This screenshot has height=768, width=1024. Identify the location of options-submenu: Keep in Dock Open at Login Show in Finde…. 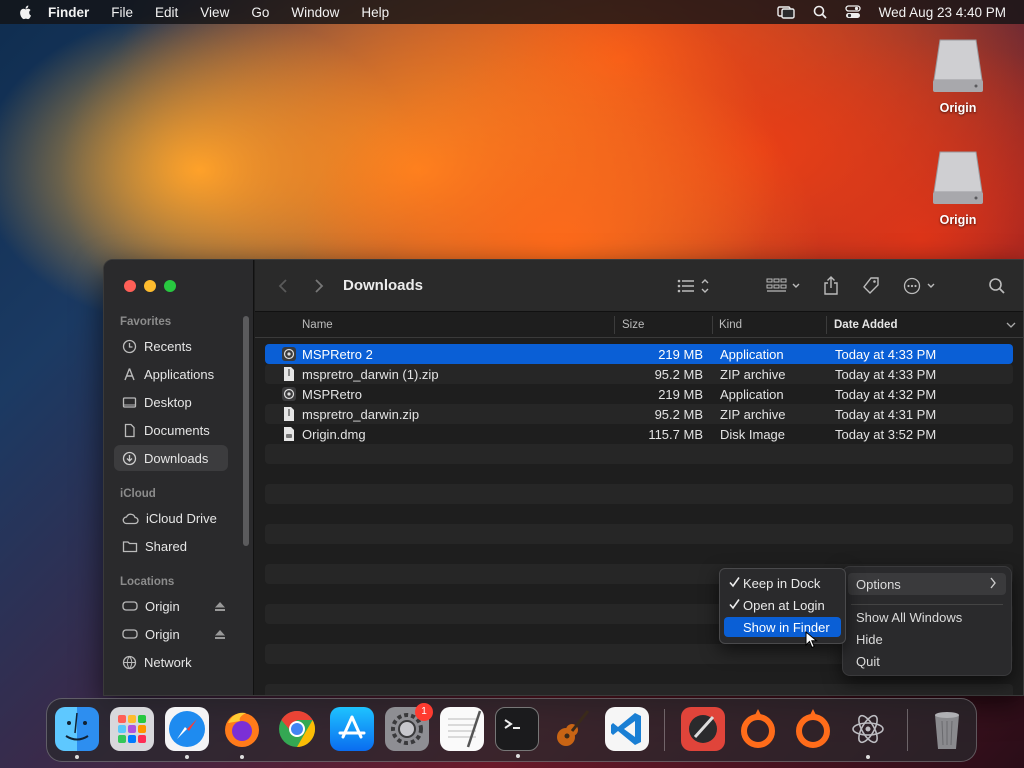
(782, 606).